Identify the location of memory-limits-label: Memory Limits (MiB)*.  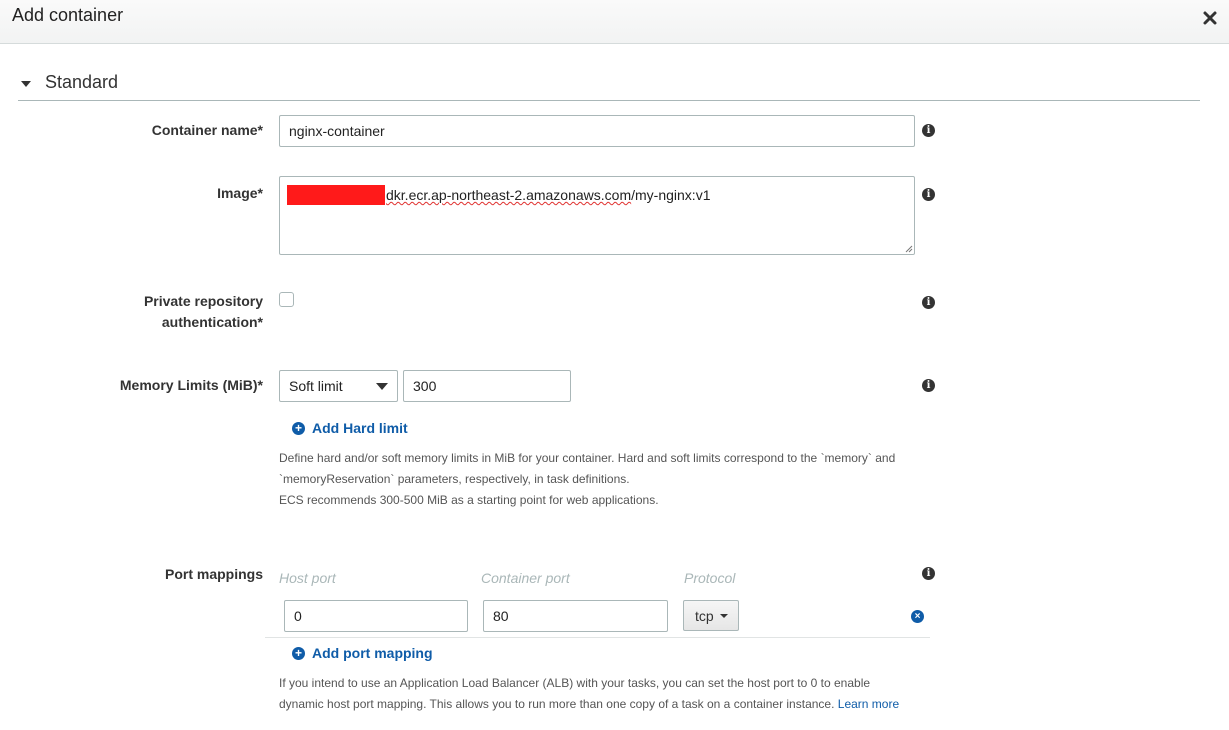
(191, 385).